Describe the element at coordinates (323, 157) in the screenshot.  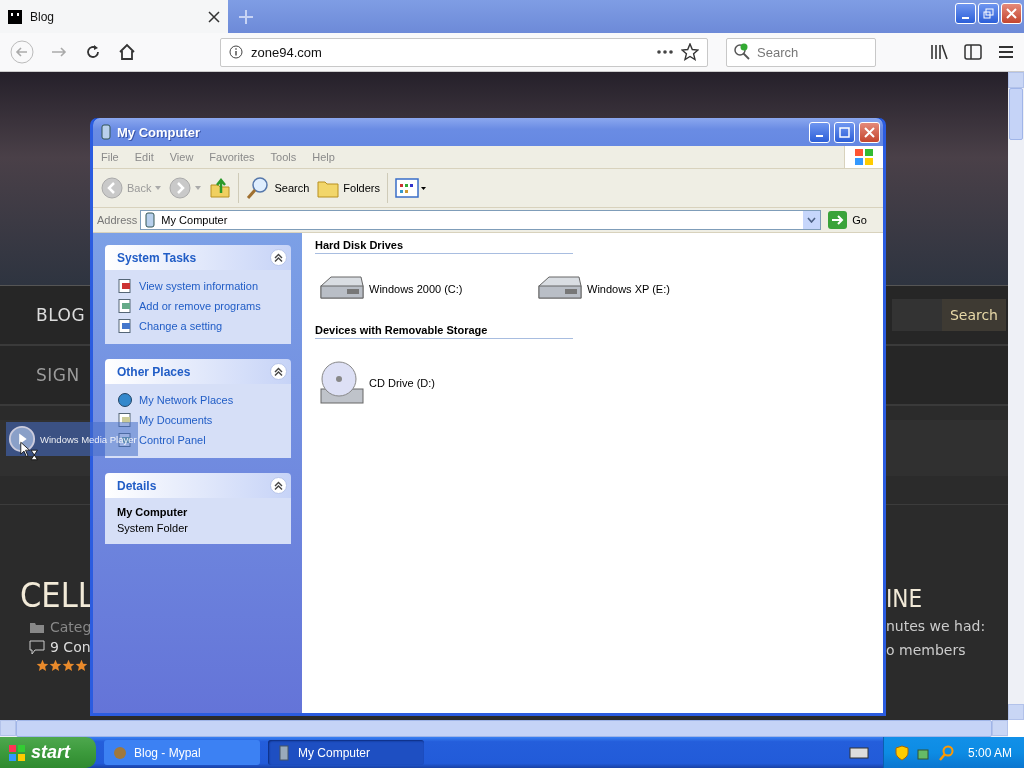
I see `menu-item: Help` at that location.